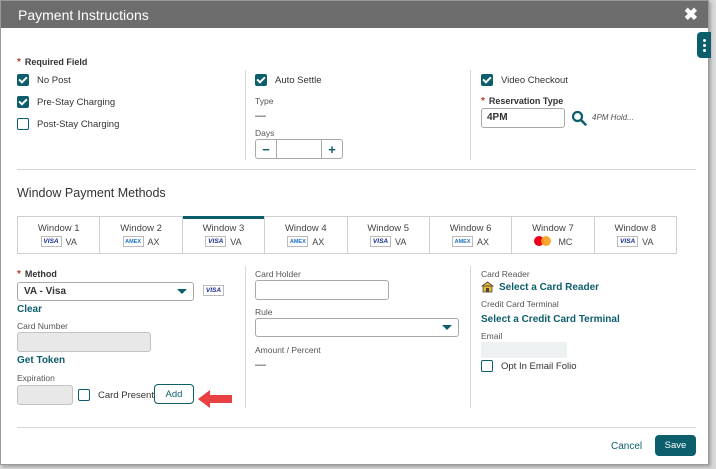 The height and width of the screenshot is (469, 716). I want to click on expiration-input, so click(45, 395).